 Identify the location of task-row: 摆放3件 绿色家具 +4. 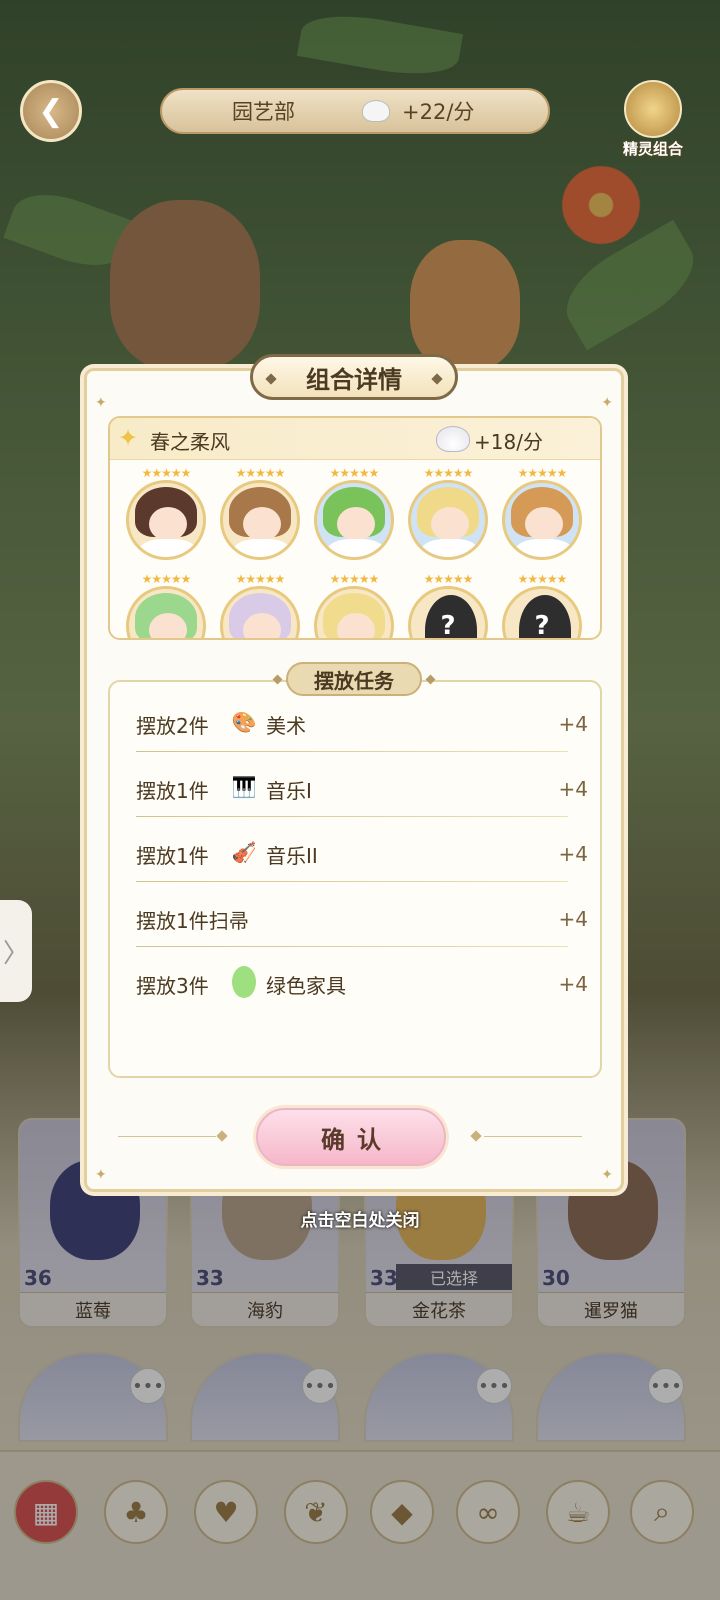
(362, 987).